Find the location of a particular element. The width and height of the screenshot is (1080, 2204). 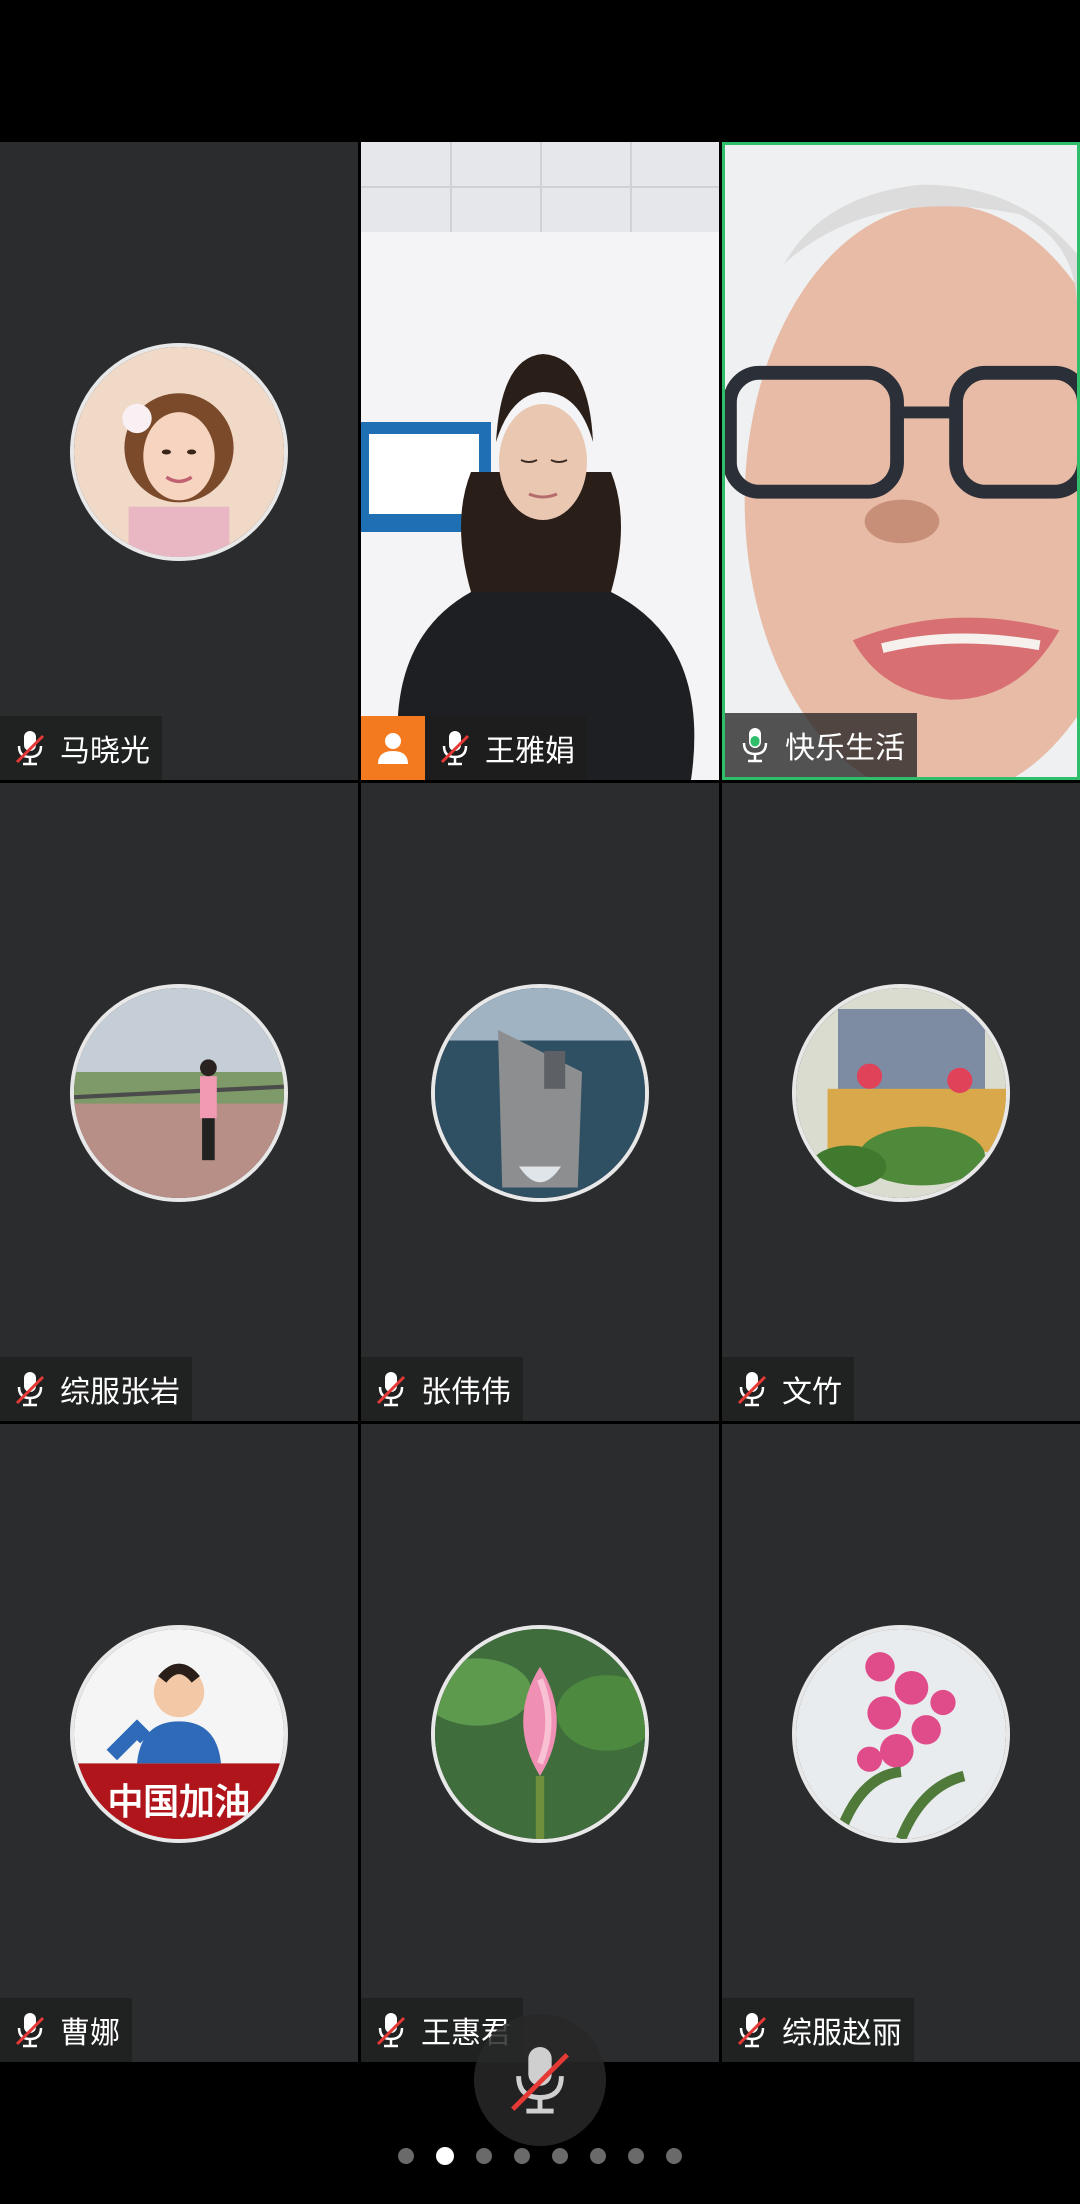

lakeside-photo-avatar is located at coordinates (179, 1093).